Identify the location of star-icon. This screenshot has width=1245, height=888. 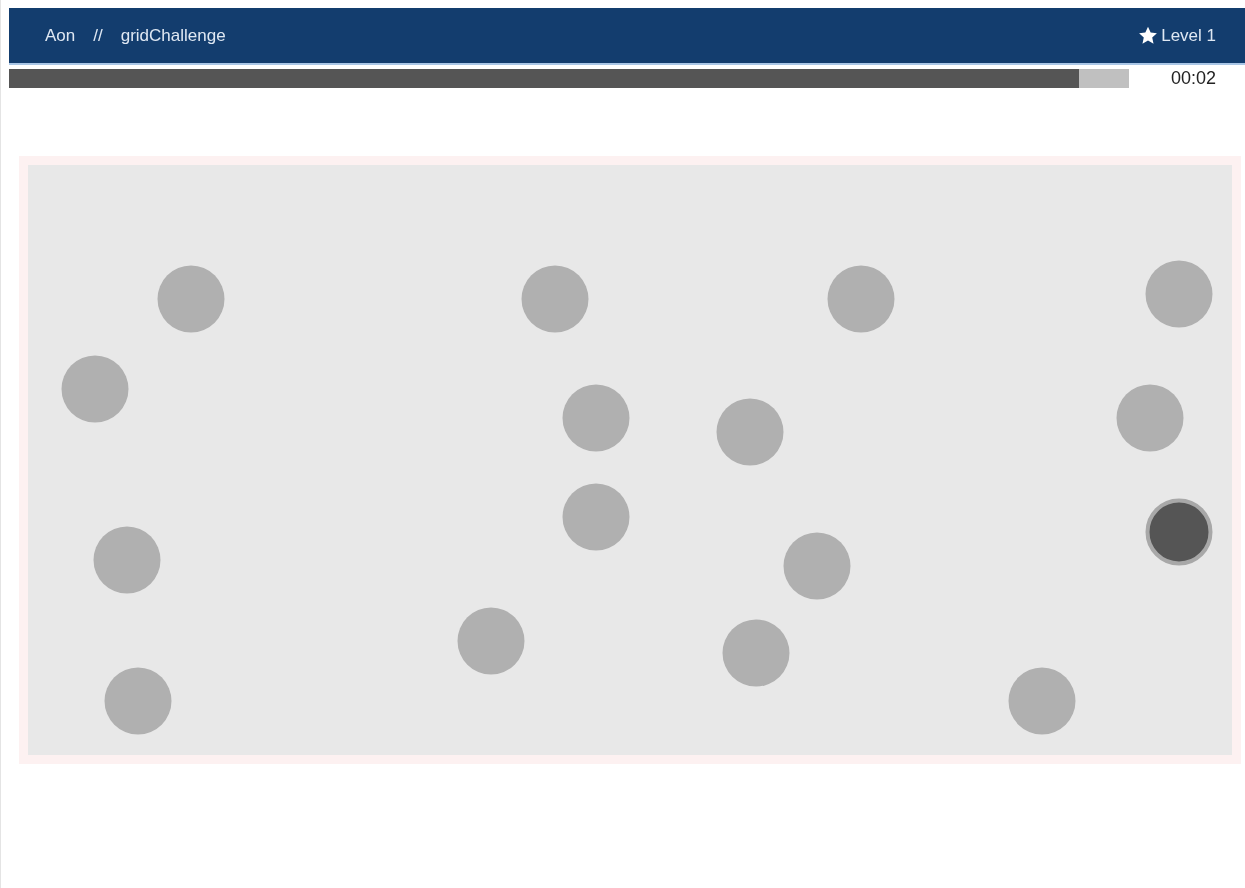
(1148, 35).